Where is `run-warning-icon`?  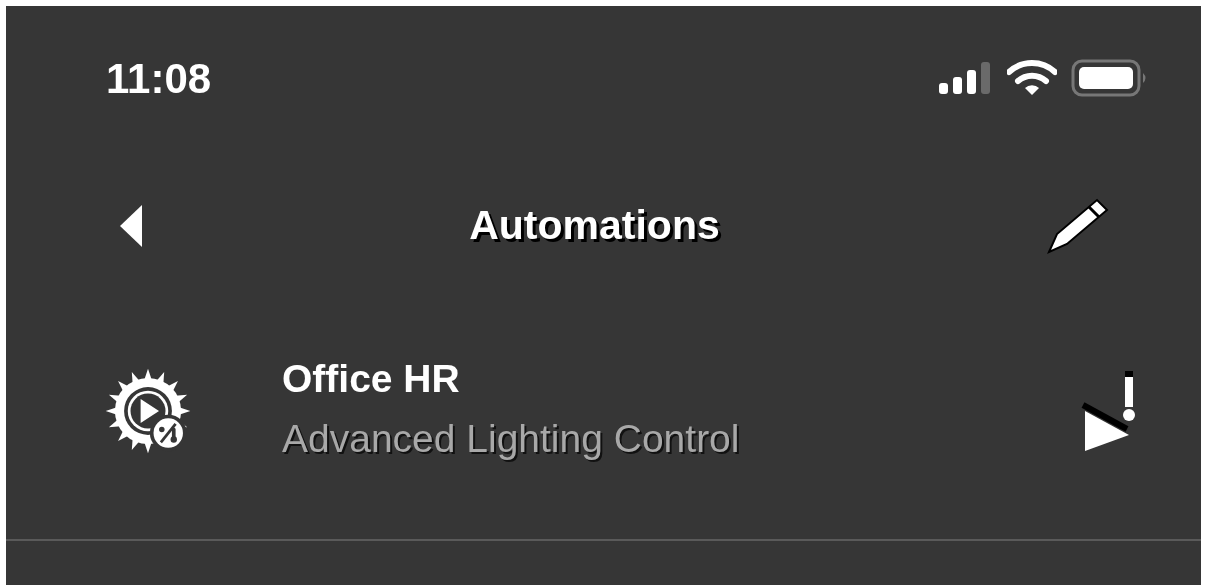 run-warning-icon is located at coordinates (1109, 410).